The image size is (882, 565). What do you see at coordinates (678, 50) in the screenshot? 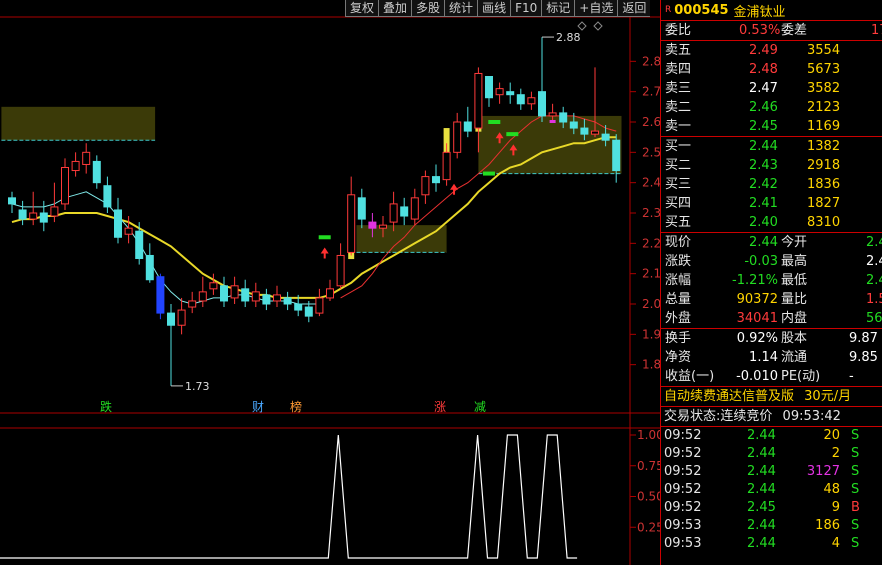
I see `asks-label: 卖五` at bounding box center [678, 50].